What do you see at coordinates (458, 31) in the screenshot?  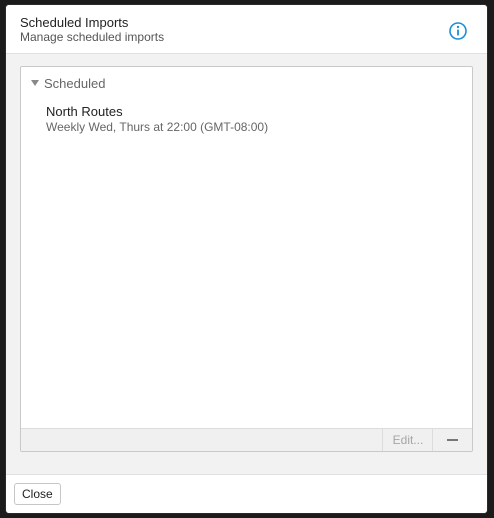 I see `info-circle-icon` at bounding box center [458, 31].